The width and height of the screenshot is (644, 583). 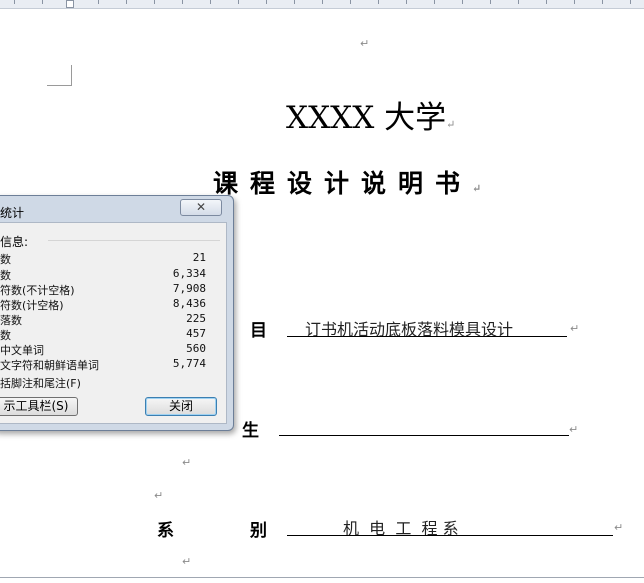 I want to click on close-button: 关闭, so click(x=181, y=406).